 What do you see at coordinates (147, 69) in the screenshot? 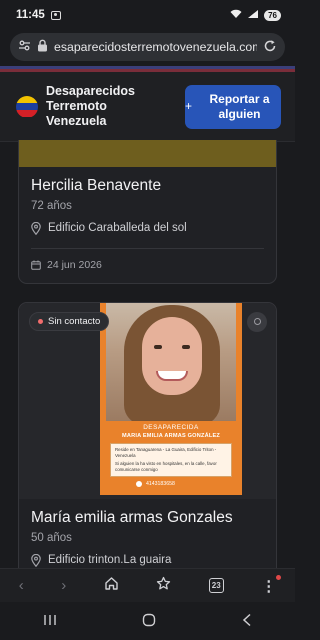
I see `brand-color-strip` at bounding box center [147, 69].